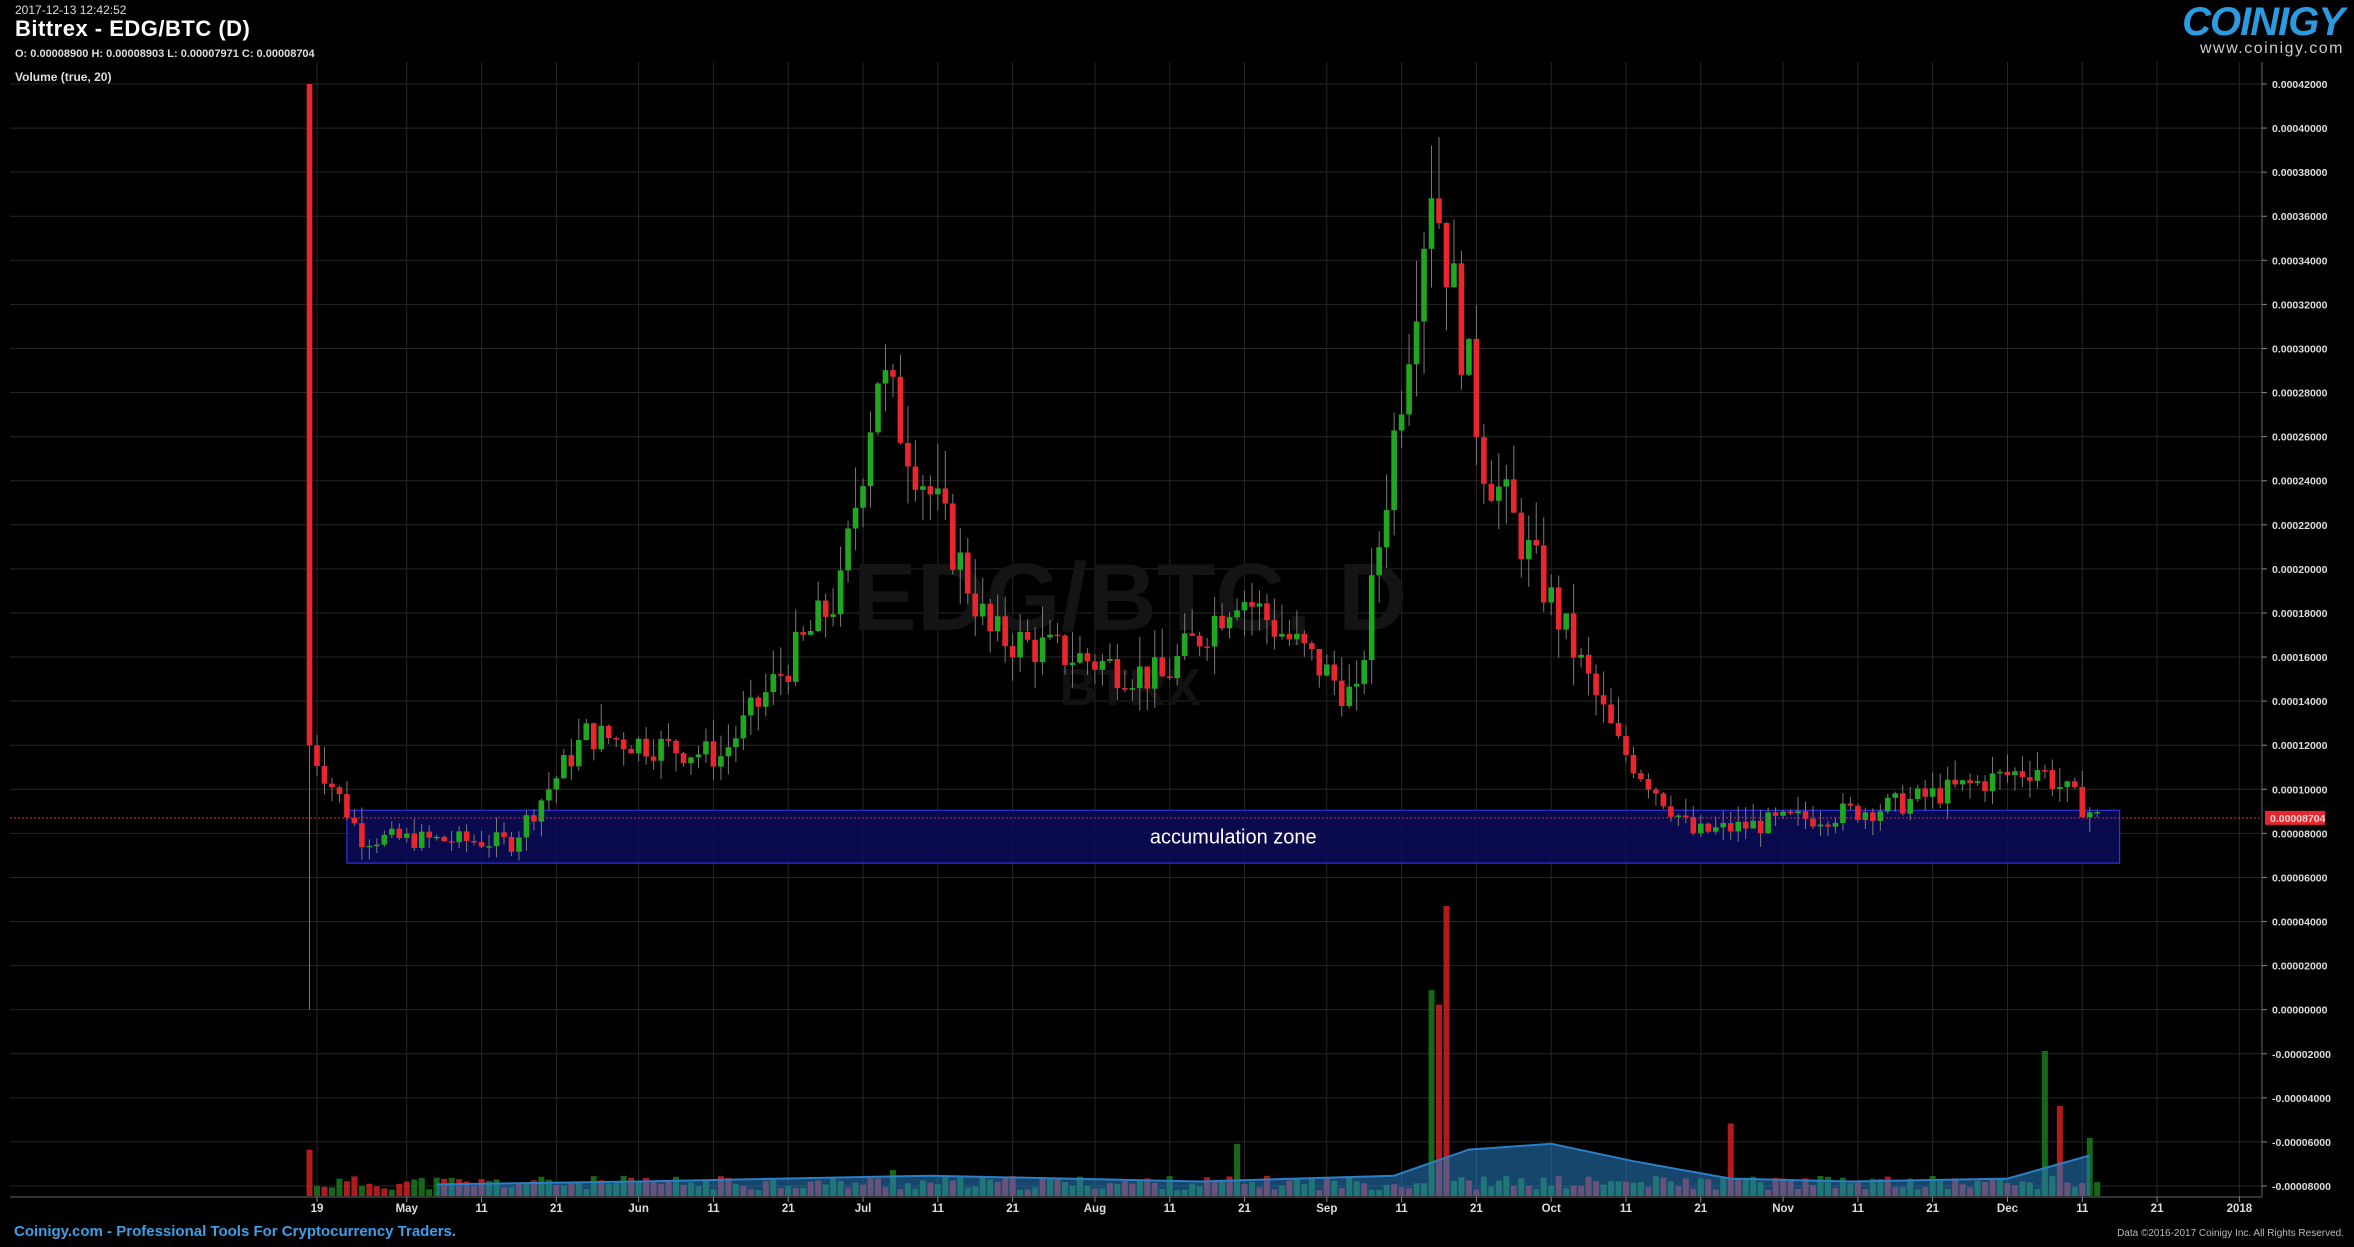  I want to click on volume-indicator-label: Volume (true, 20), so click(63, 77).